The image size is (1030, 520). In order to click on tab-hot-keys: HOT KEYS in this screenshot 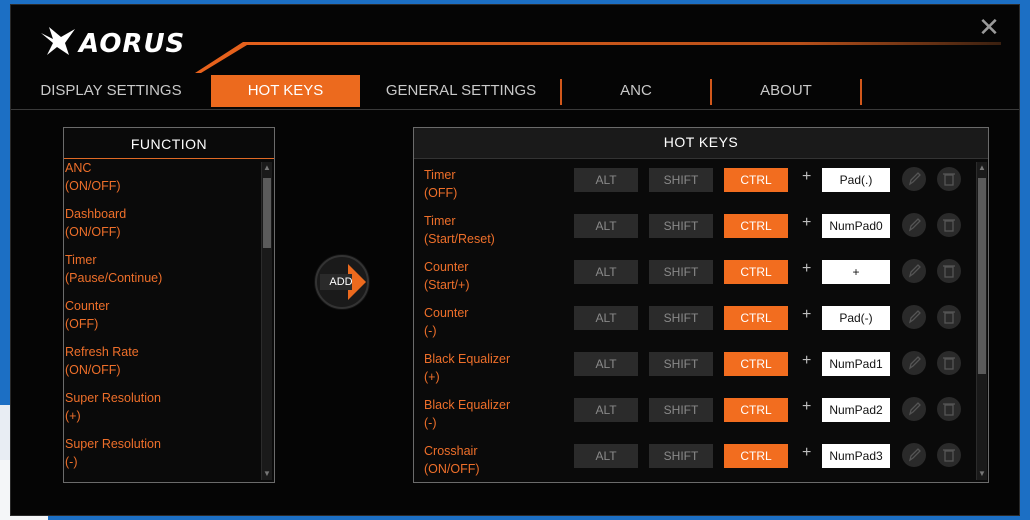, I will do `click(285, 91)`.